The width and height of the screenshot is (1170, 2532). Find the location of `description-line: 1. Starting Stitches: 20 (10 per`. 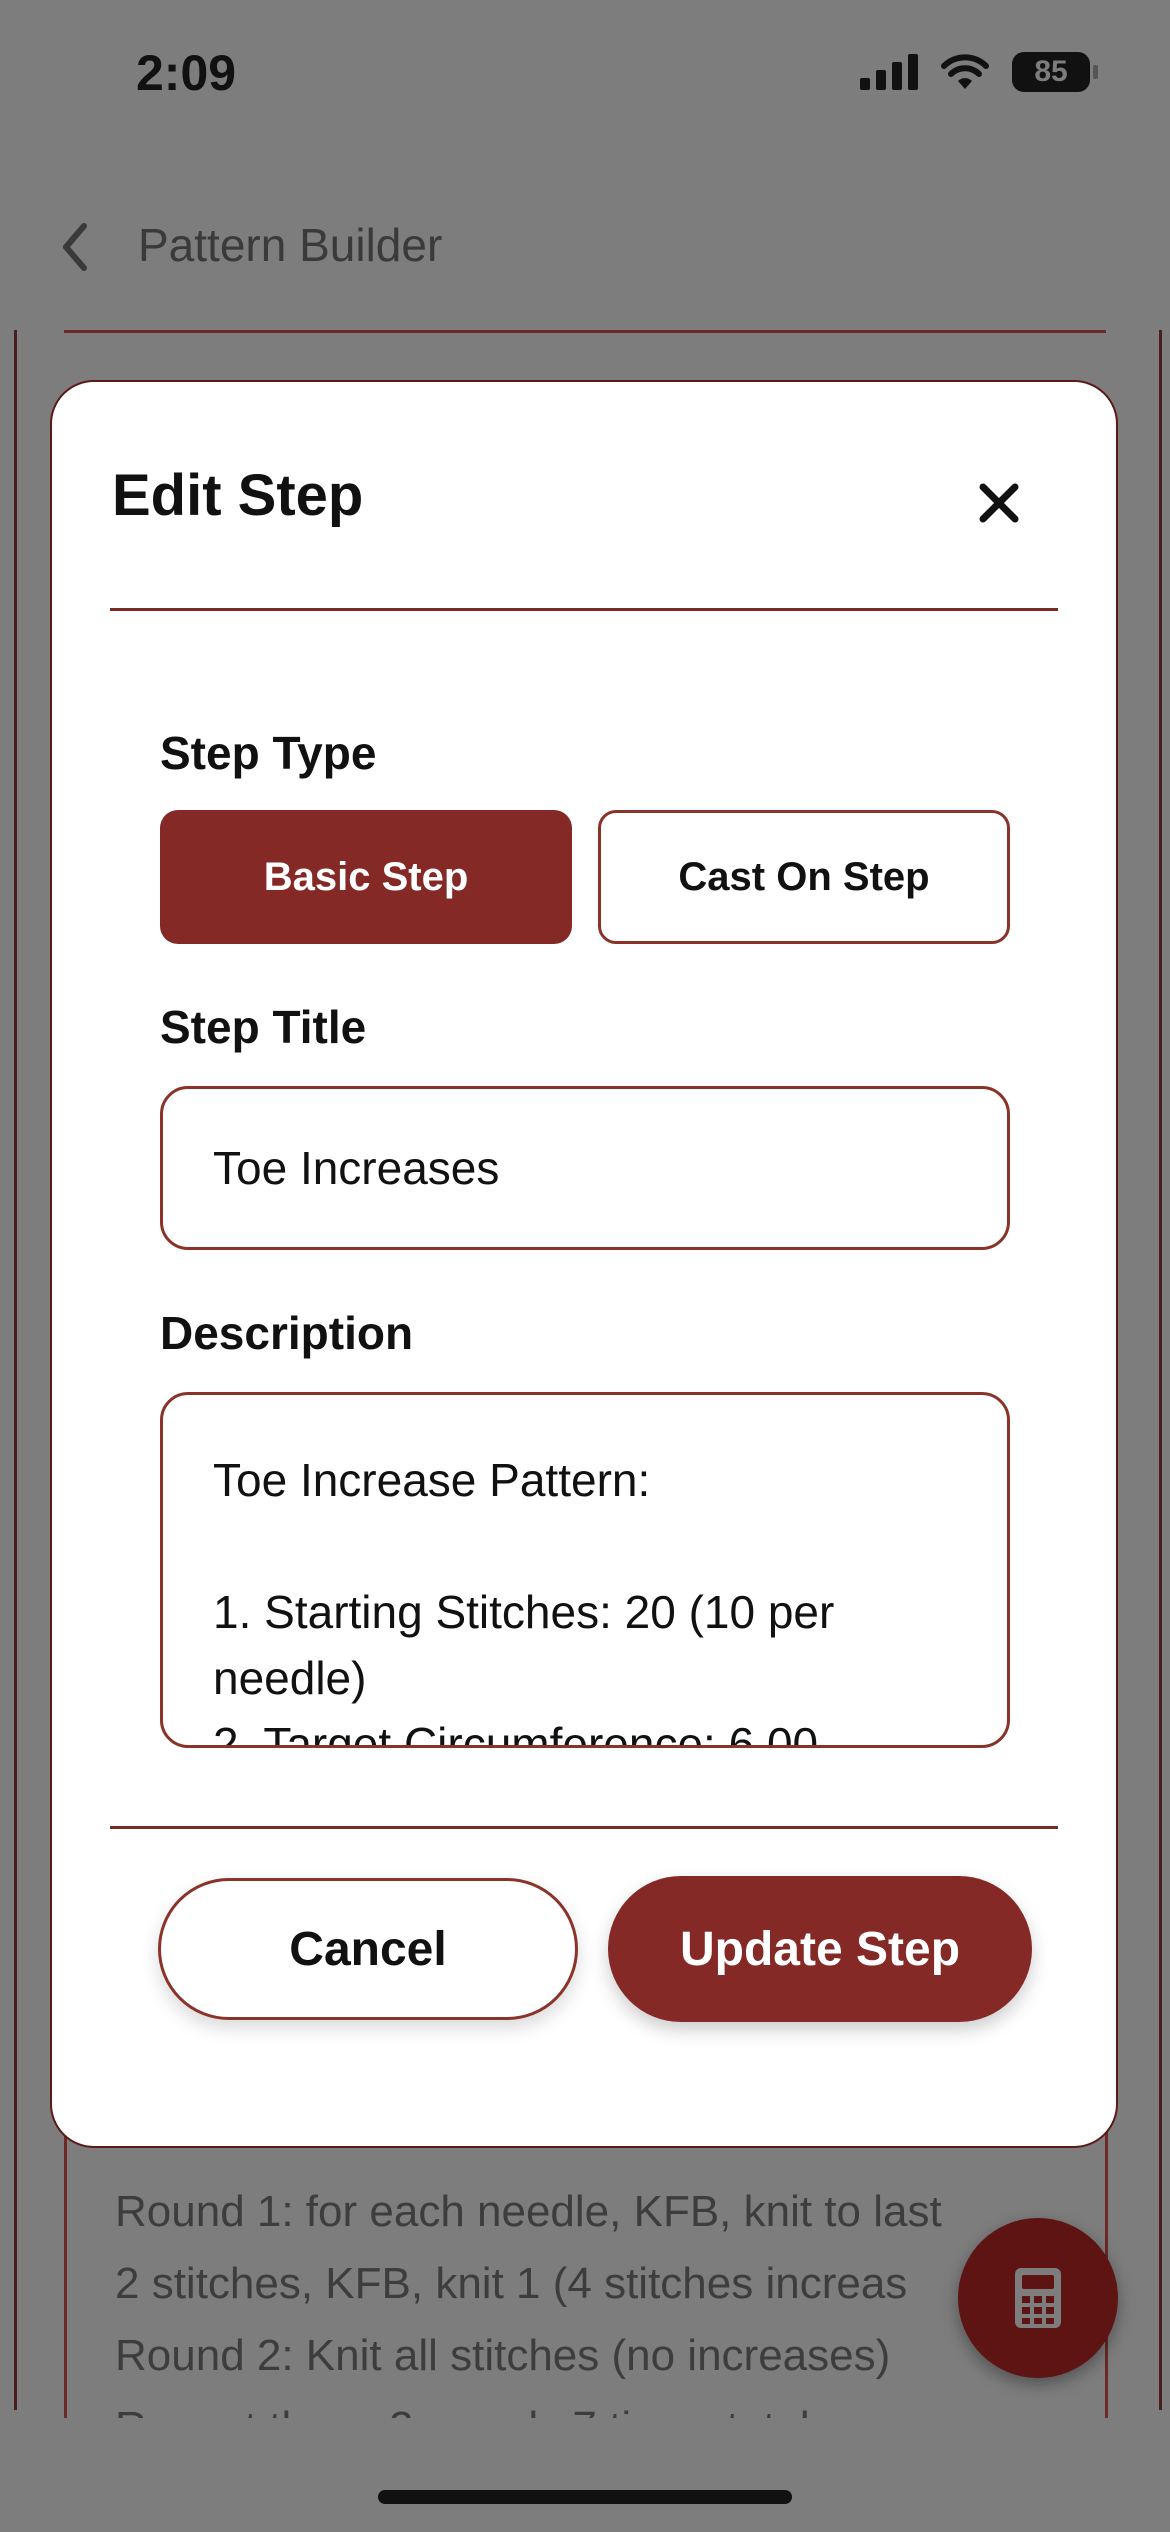

description-line: 1. Starting Stitches: 20 (10 per is located at coordinates (524, 1612).